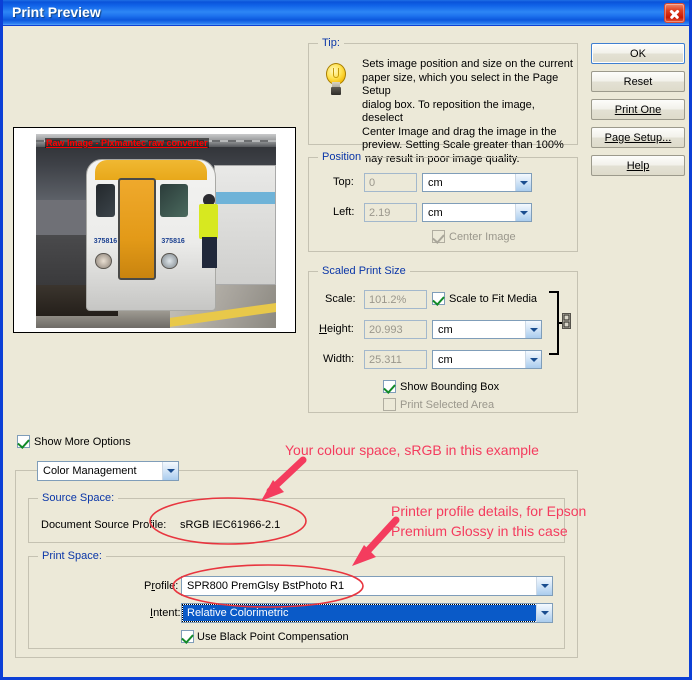 This screenshot has height=680, width=692. I want to click on left-unit-value: cm, so click(435, 212).